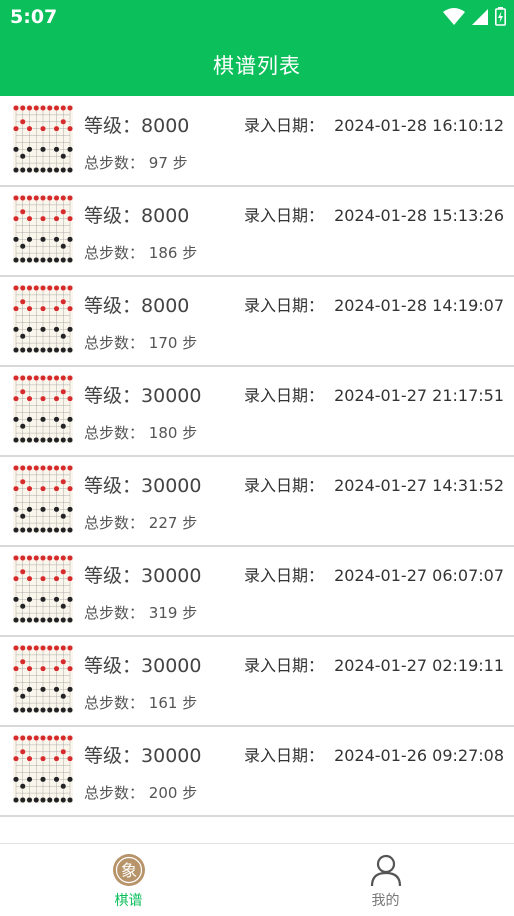 The height and width of the screenshot is (916, 514). What do you see at coordinates (500, 16) in the screenshot?
I see `battery-icon` at bounding box center [500, 16].